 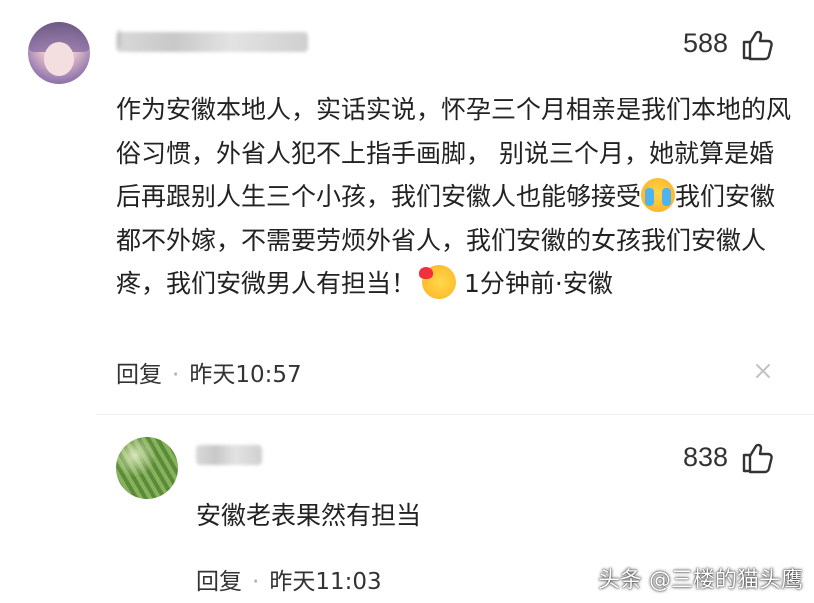 What do you see at coordinates (59, 59) in the screenshot?
I see `avatar-face` at bounding box center [59, 59].